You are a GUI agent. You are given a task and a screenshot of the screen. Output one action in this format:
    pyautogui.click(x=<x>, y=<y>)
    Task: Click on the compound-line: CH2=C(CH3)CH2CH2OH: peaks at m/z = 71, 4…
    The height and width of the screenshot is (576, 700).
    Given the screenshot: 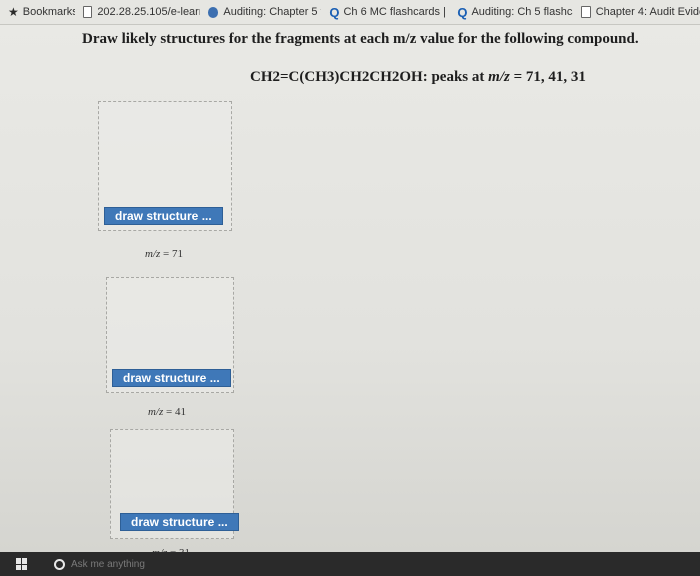 What is the action you would take?
    pyautogui.click(x=418, y=77)
    